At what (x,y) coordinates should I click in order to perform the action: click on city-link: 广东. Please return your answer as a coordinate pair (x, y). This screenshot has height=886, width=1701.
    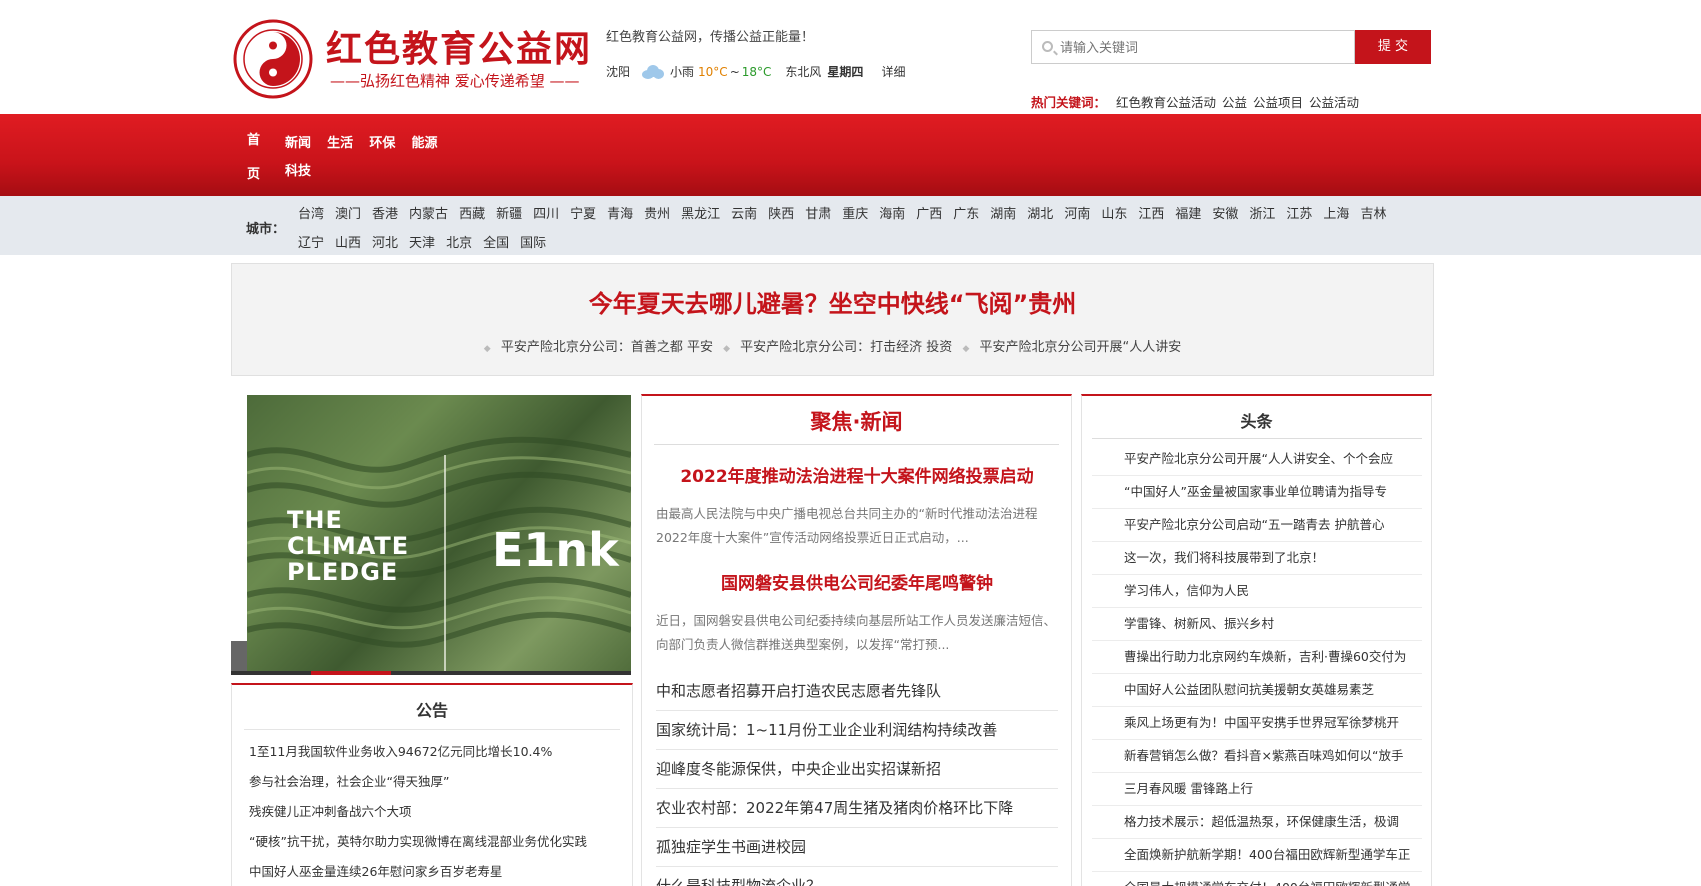
    Looking at the image, I should click on (966, 214).